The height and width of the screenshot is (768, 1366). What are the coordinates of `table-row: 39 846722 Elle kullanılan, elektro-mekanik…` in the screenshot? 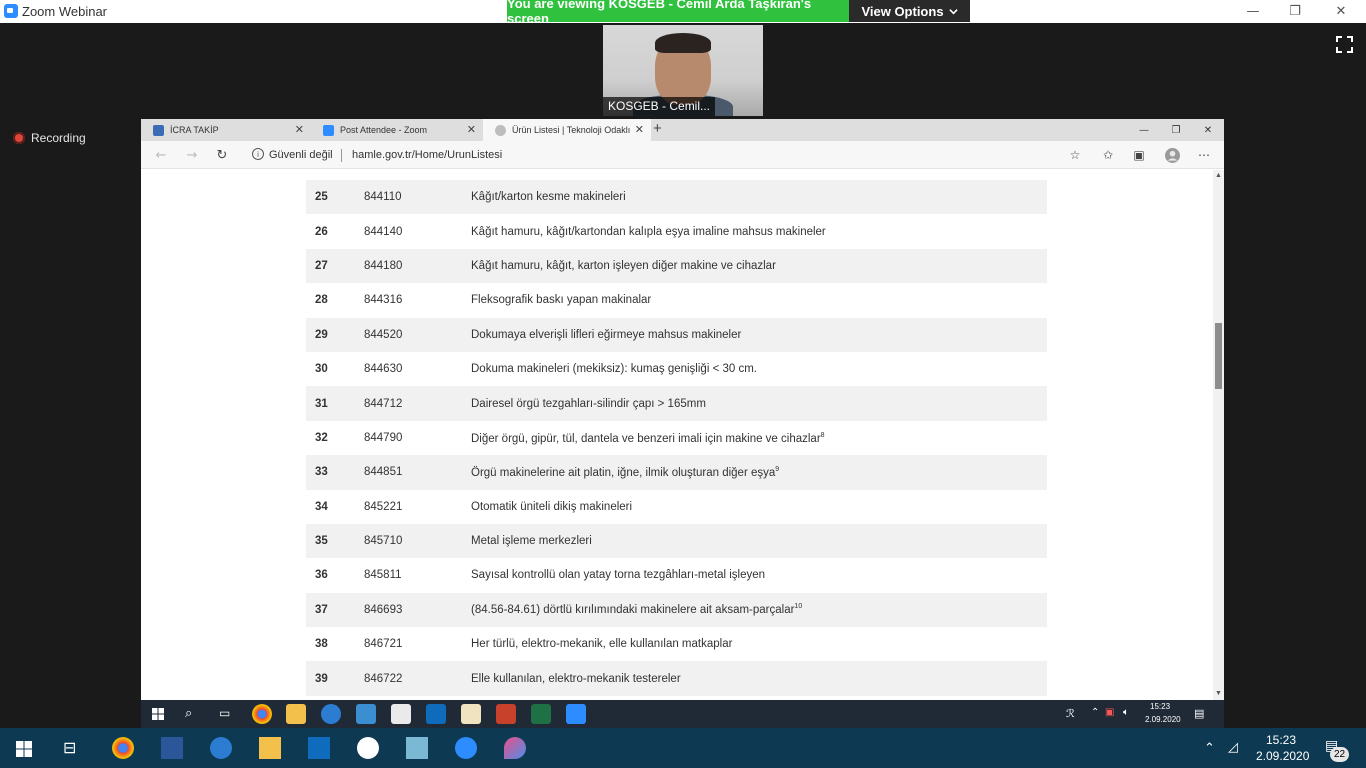 It's located at (676, 678).